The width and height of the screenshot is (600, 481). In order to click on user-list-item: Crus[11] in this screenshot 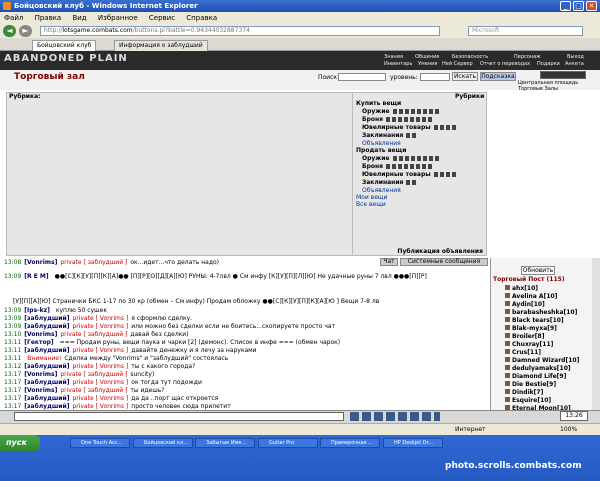, I will do `click(523, 352)`.